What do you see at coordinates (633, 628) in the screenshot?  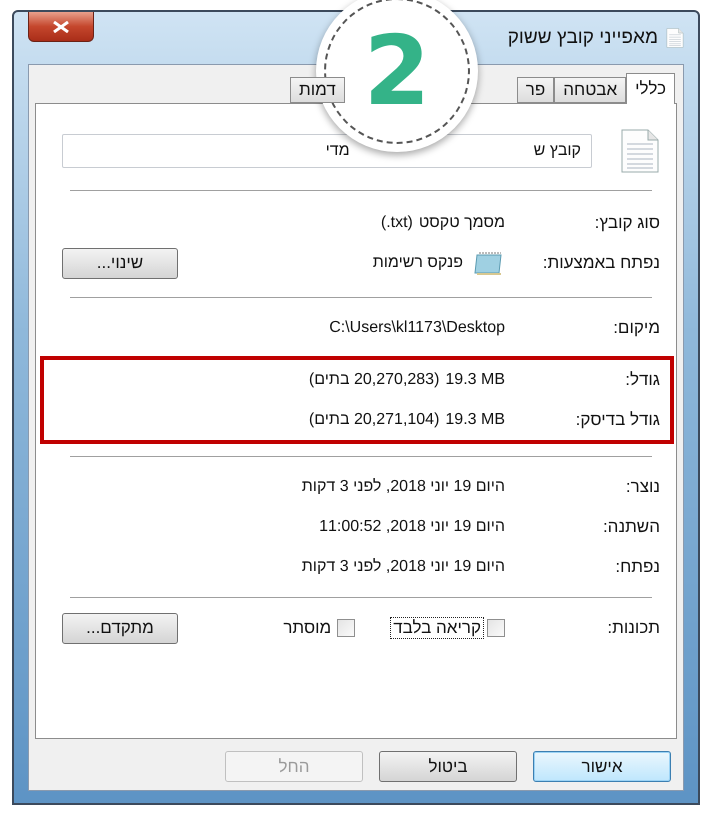 I see `field-label: תכונות:` at bounding box center [633, 628].